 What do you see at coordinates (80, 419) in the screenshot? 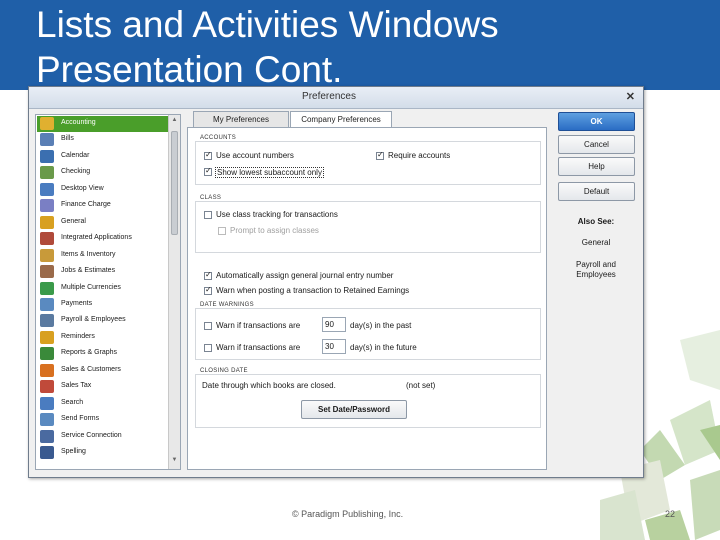
I see `sidebar-item-label: Send Forms` at bounding box center [80, 419].